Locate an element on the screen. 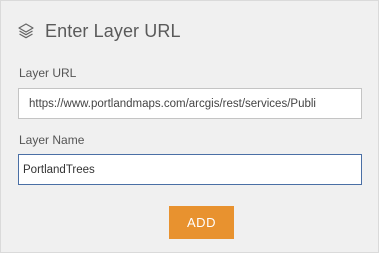  layer-url-input is located at coordinates (190, 103).